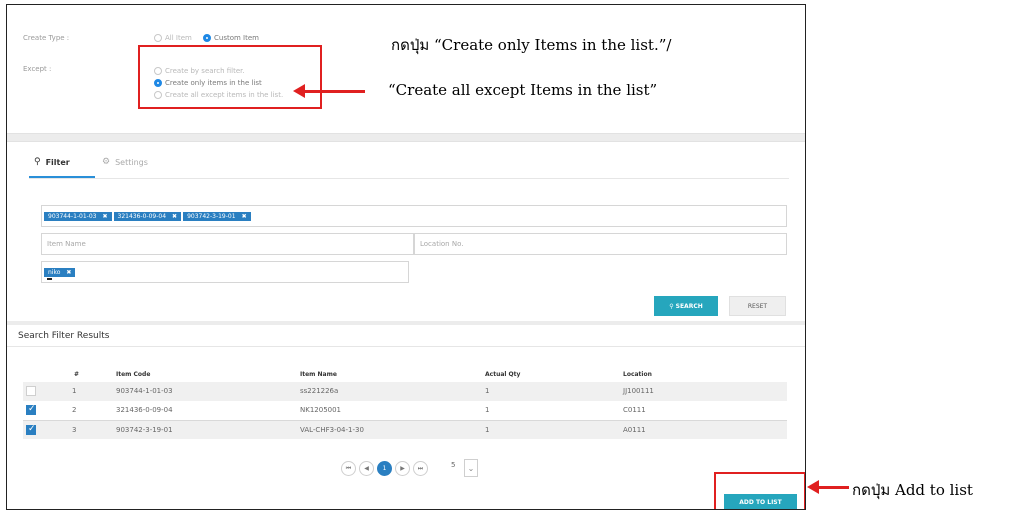 Image resolution: width=1020 pixels, height=510 pixels. Describe the element at coordinates (406, 137) in the screenshot. I see `section-divider` at that location.